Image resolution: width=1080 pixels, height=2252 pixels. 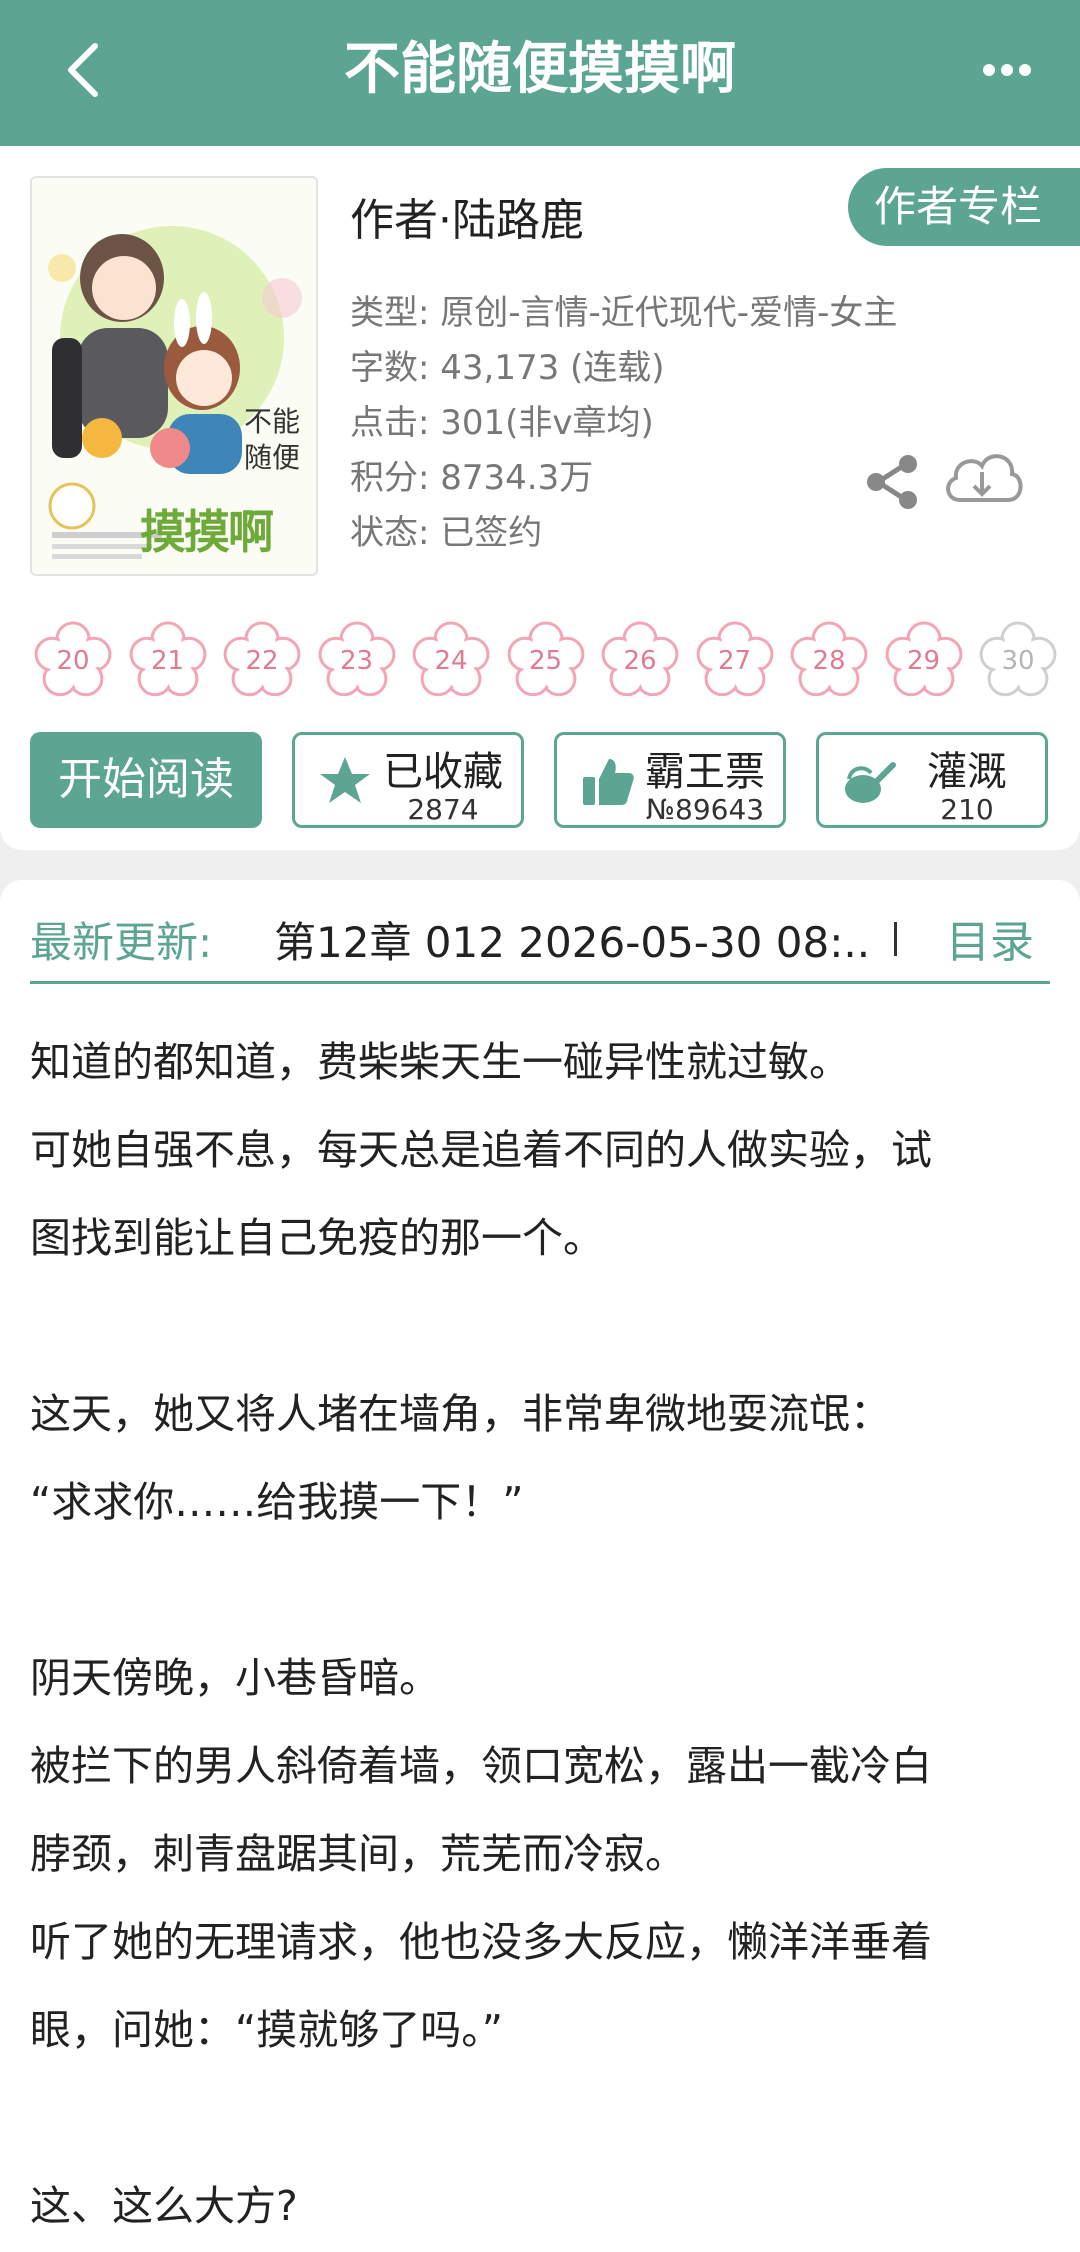 I want to click on author-column-button: 作者专栏, so click(x=964, y=207).